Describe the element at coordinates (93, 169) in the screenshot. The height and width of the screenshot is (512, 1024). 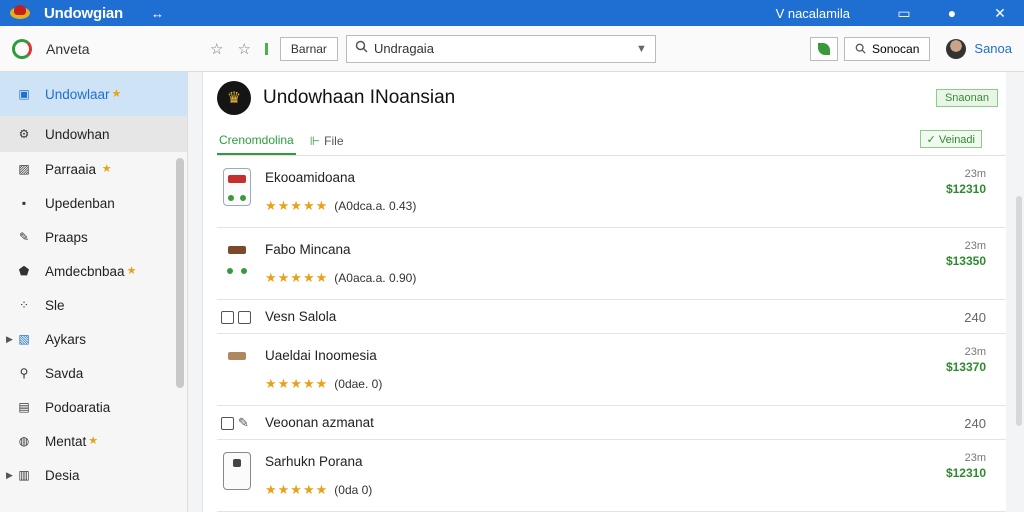
I see `sidebar-item-2: ▨ Parraaia ★` at that location.